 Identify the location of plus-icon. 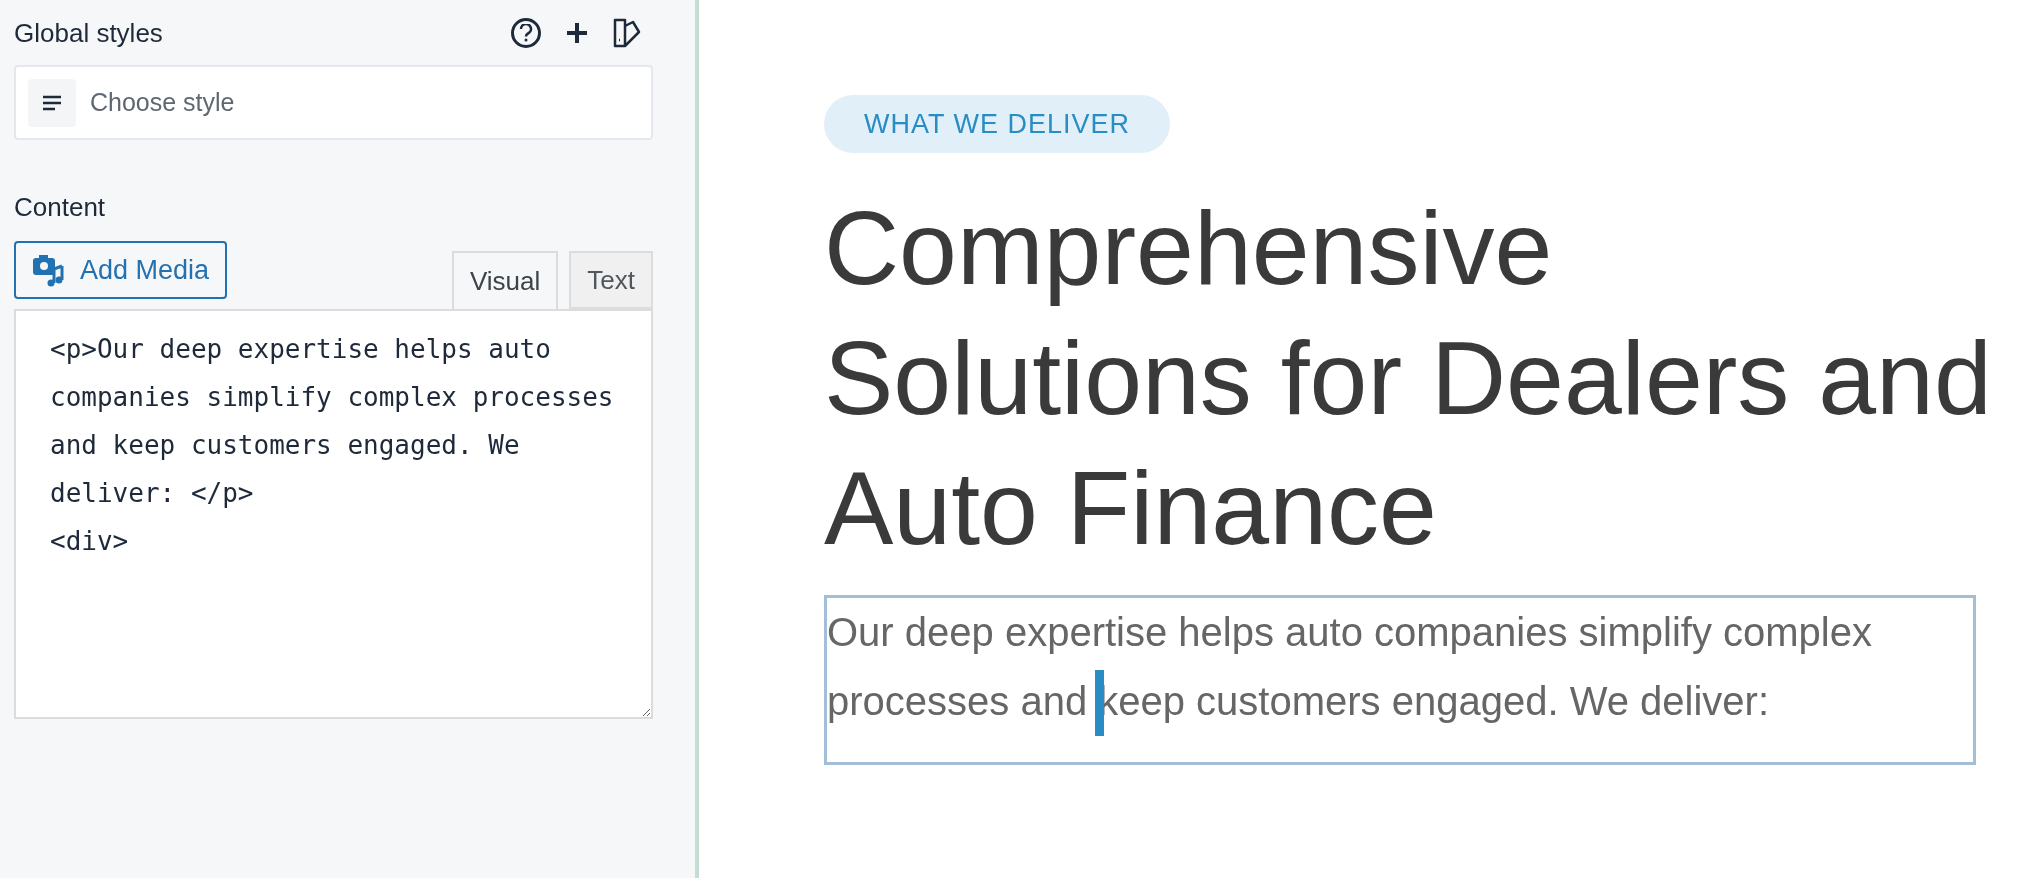
(577, 33).